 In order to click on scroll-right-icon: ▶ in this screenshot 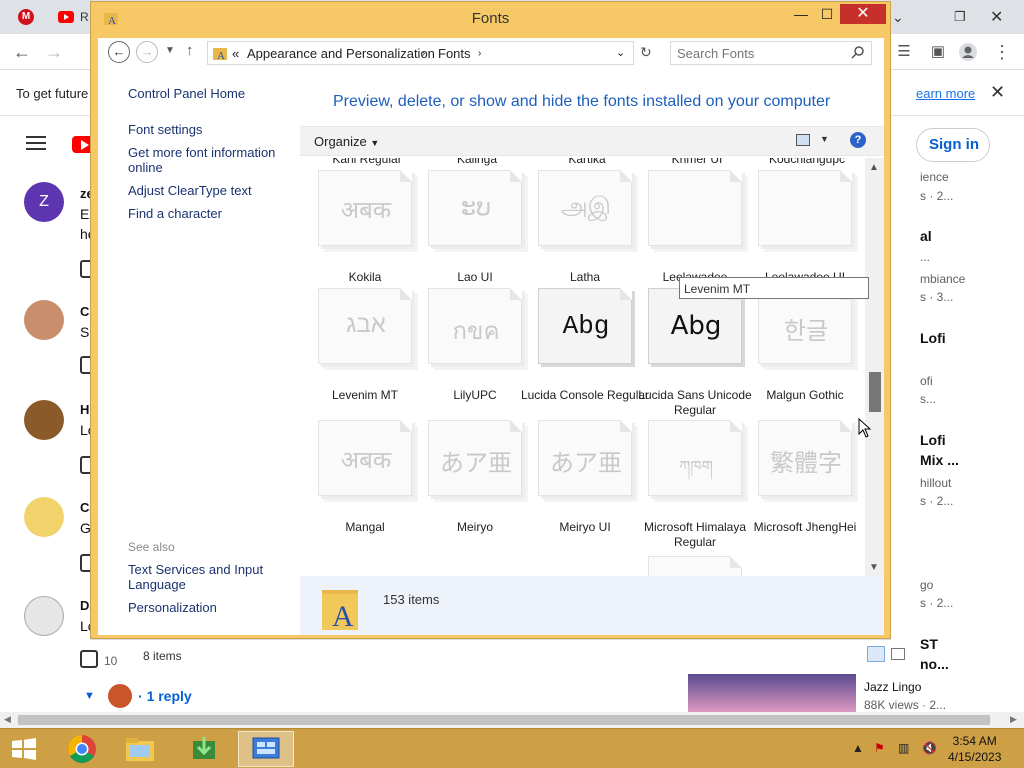, I will do `click(1013, 719)`.